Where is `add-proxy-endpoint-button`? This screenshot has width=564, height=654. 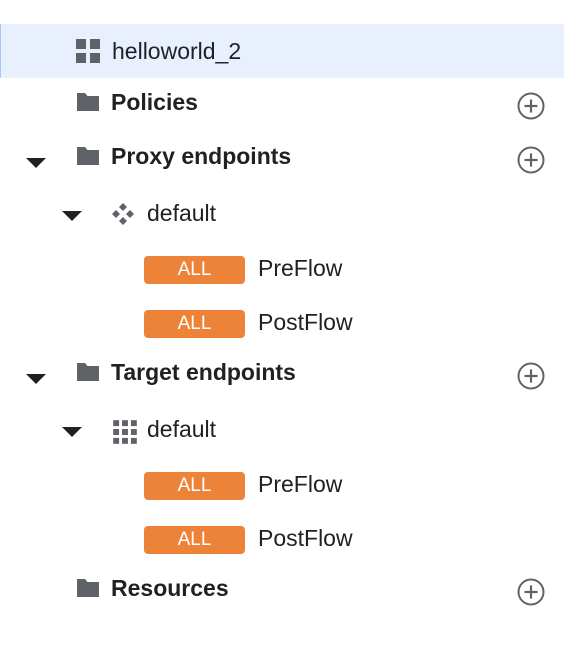
add-proxy-endpoint-button is located at coordinates (531, 160).